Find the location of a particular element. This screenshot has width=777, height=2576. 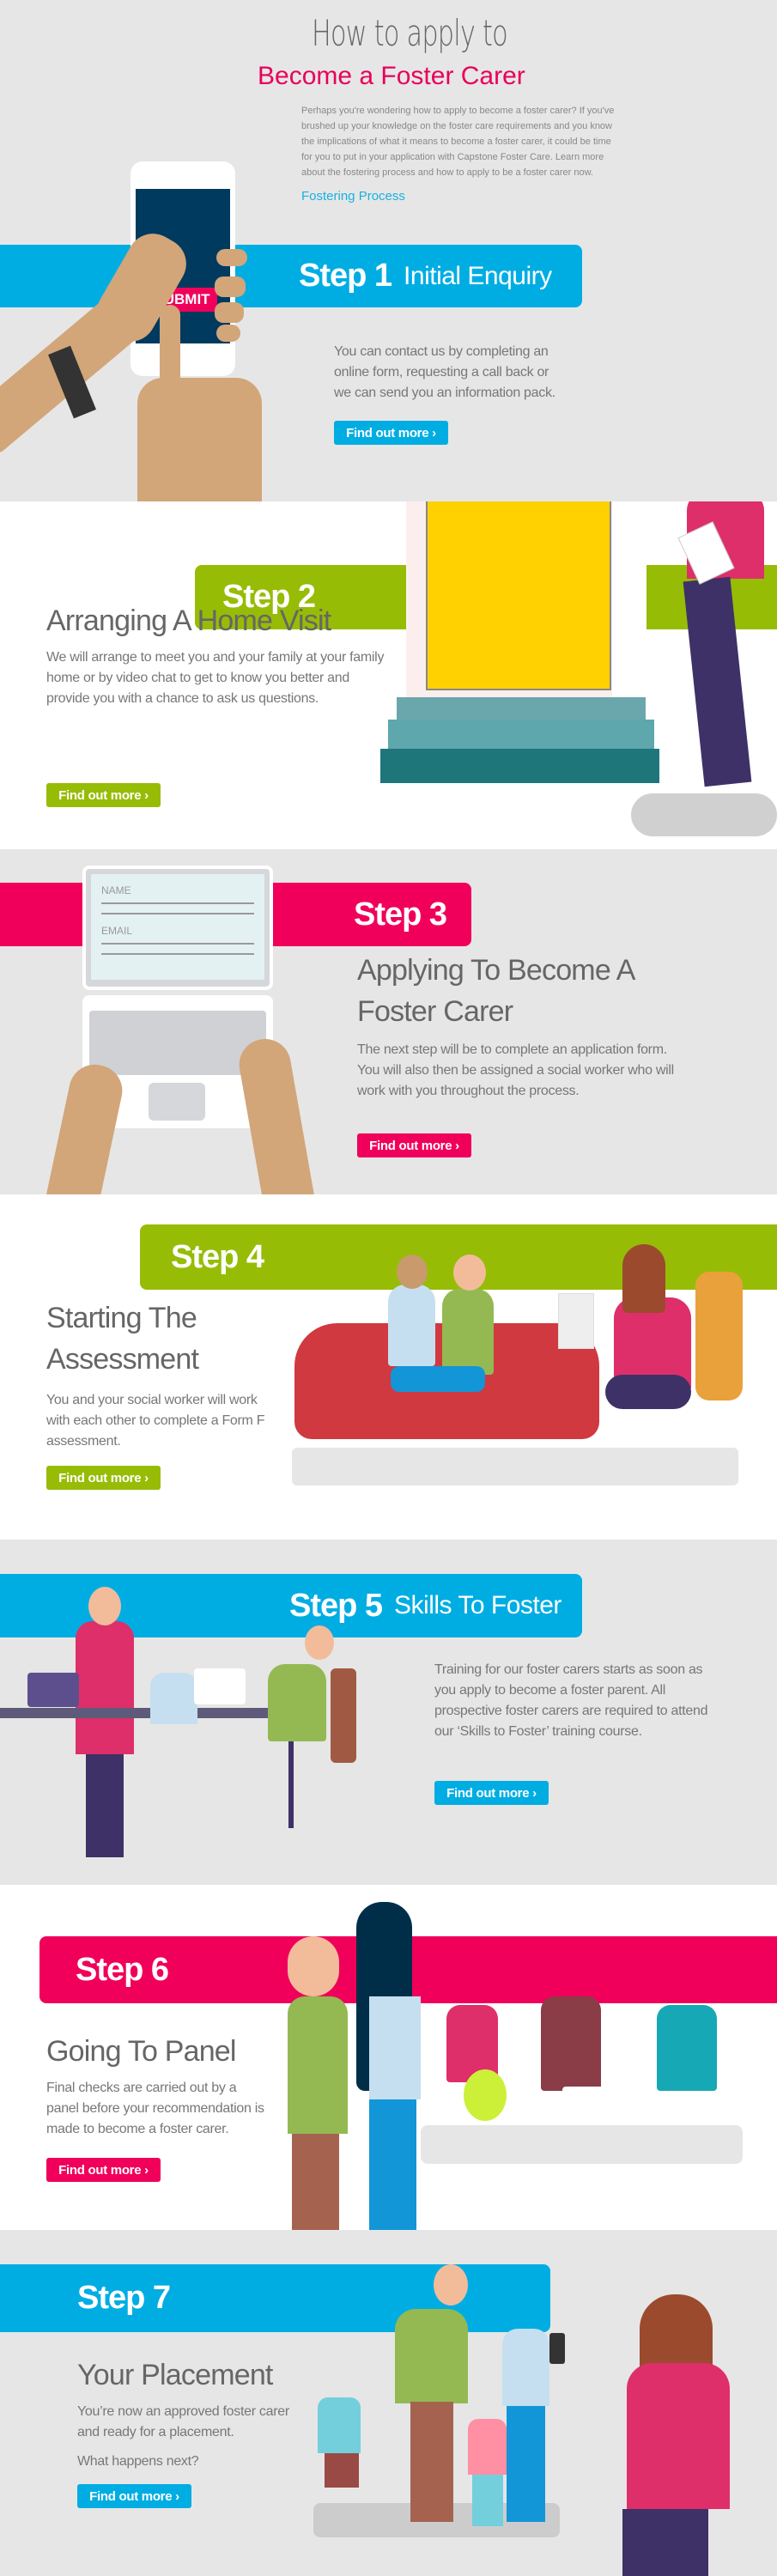

step-3-title: Applying To Become A Foster Carer is located at coordinates (495, 991).